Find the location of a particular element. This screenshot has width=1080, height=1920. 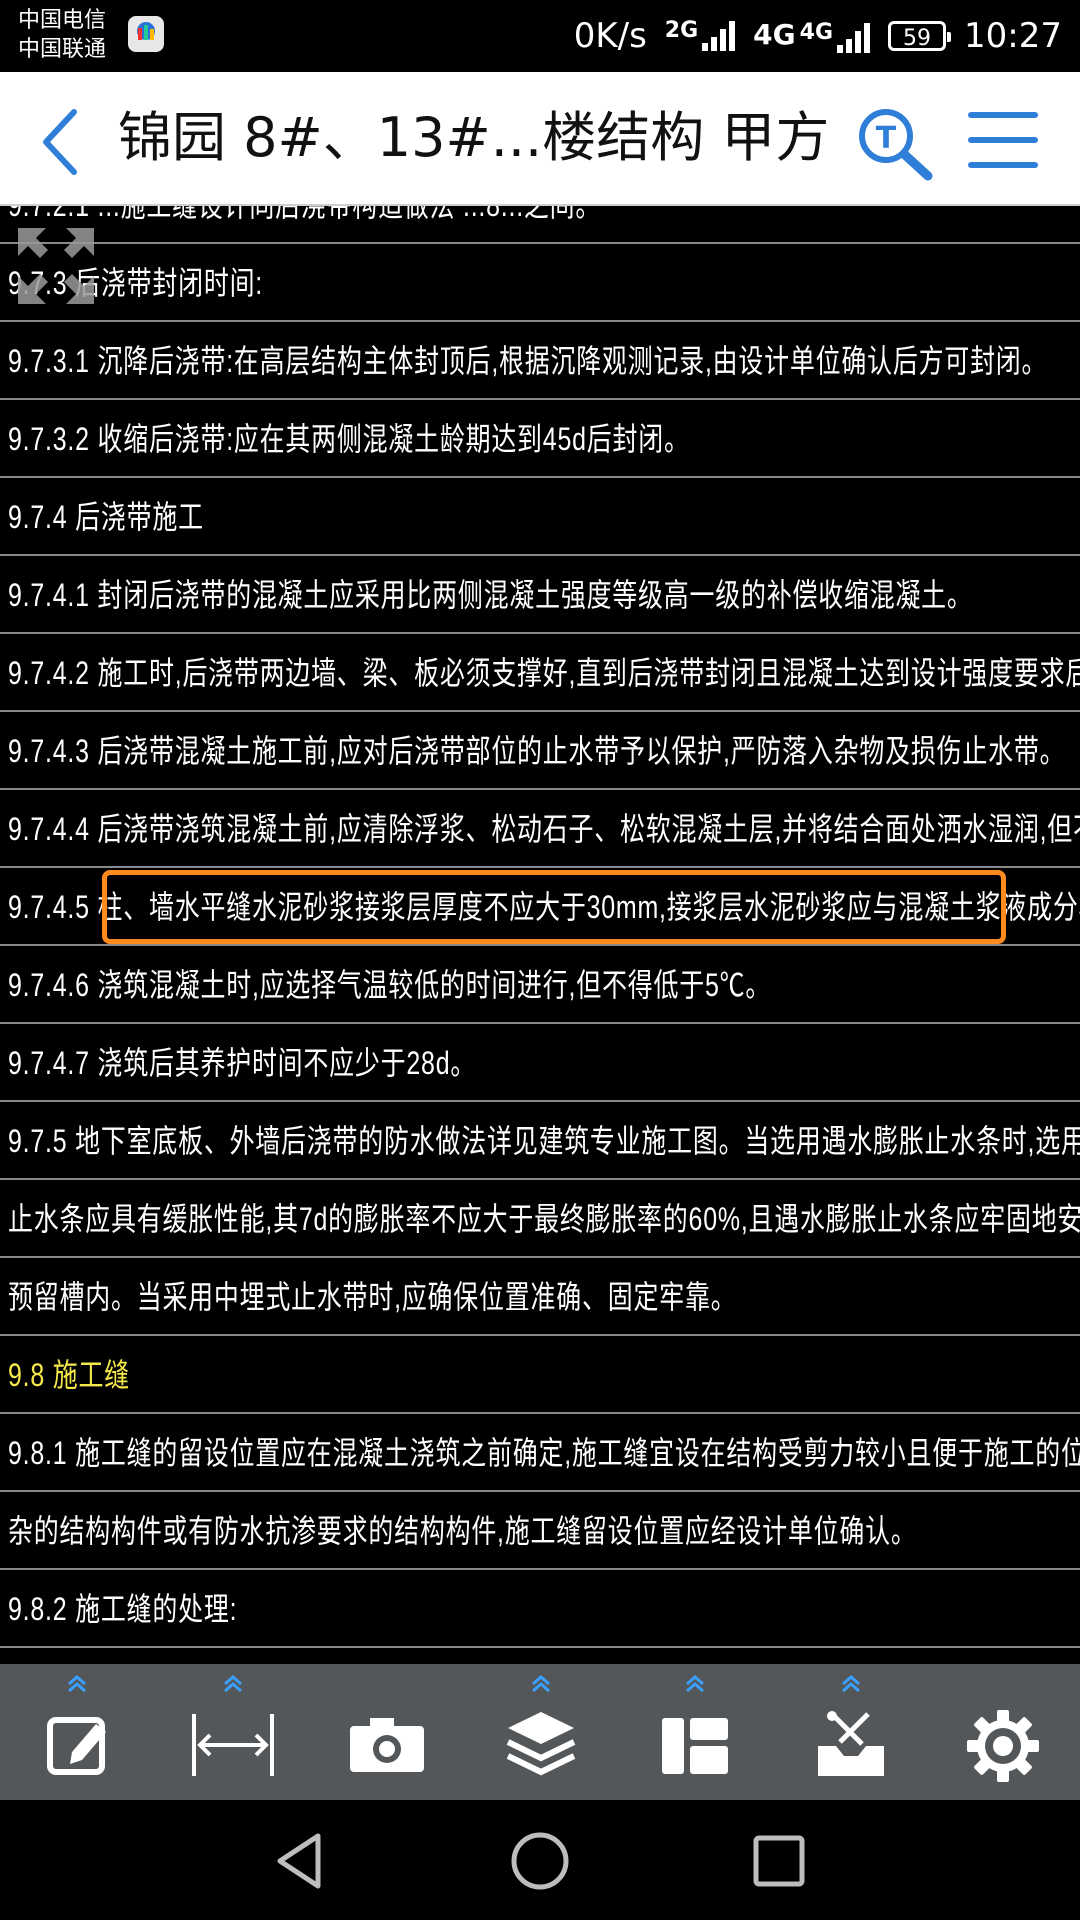

layout-tool is located at coordinates (695, 1732).